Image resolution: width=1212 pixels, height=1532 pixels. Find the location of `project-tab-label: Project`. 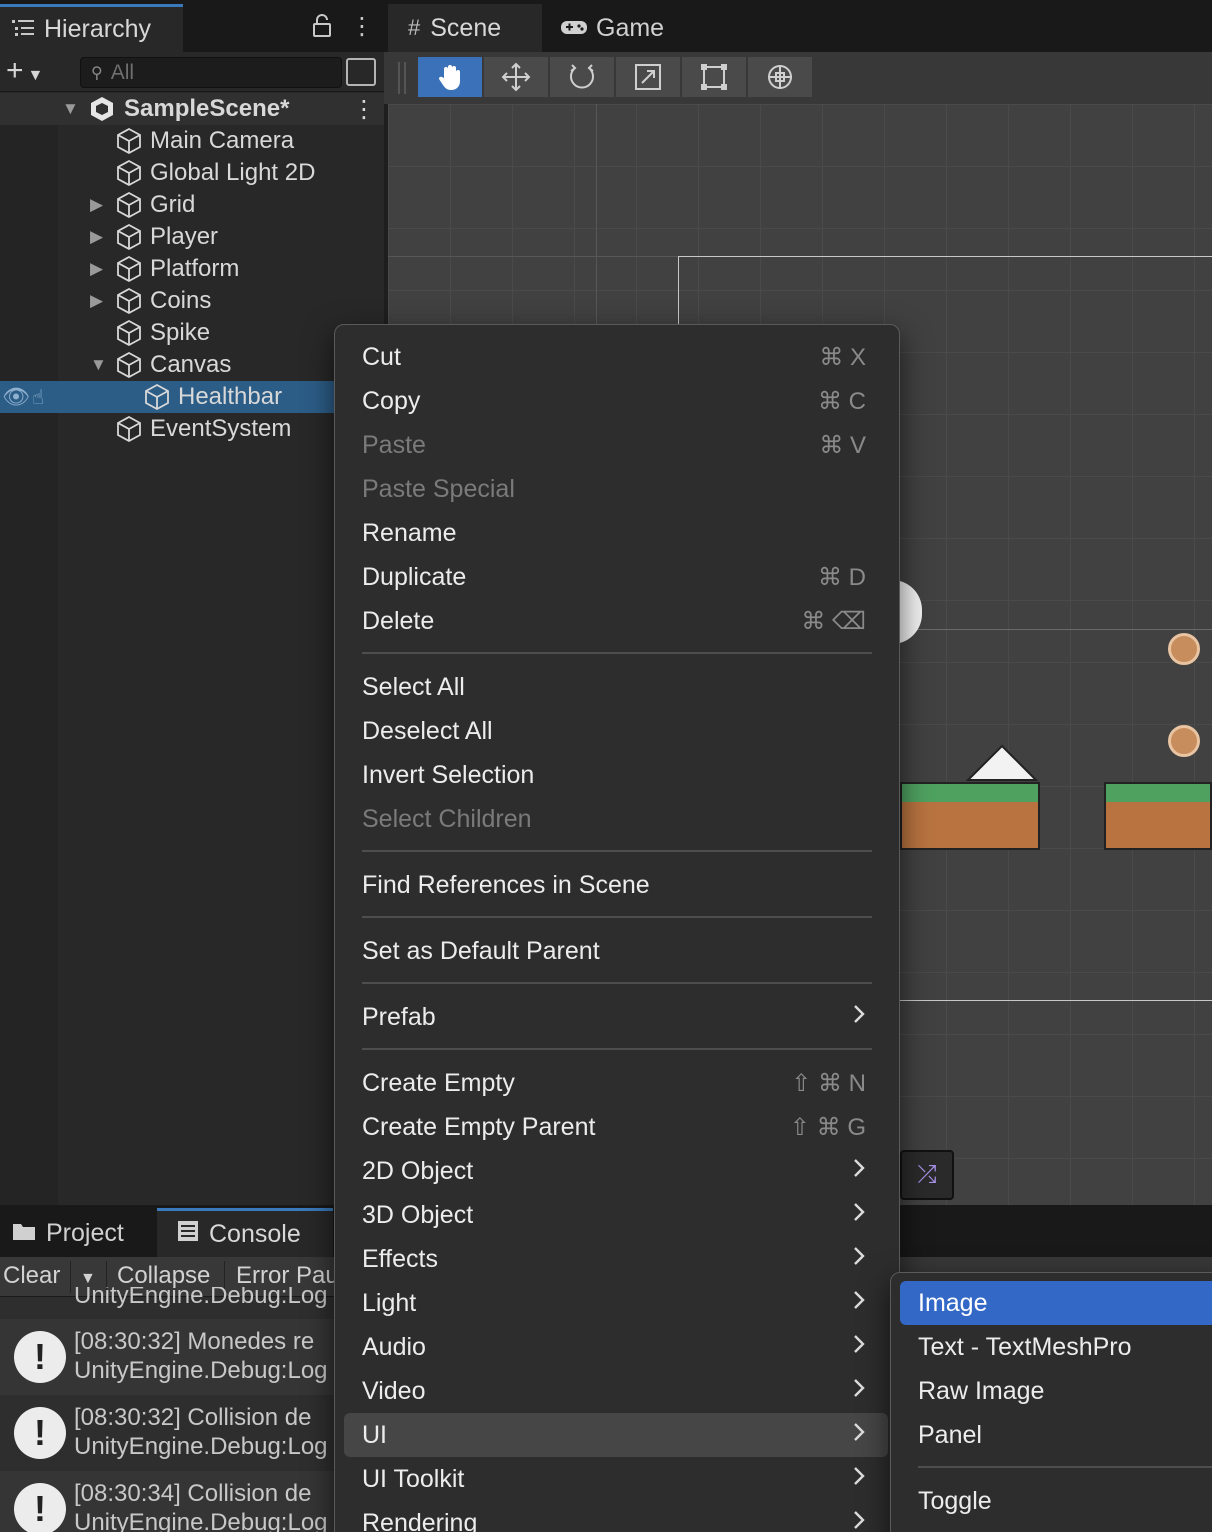

project-tab-label: Project is located at coordinates (85, 1233).